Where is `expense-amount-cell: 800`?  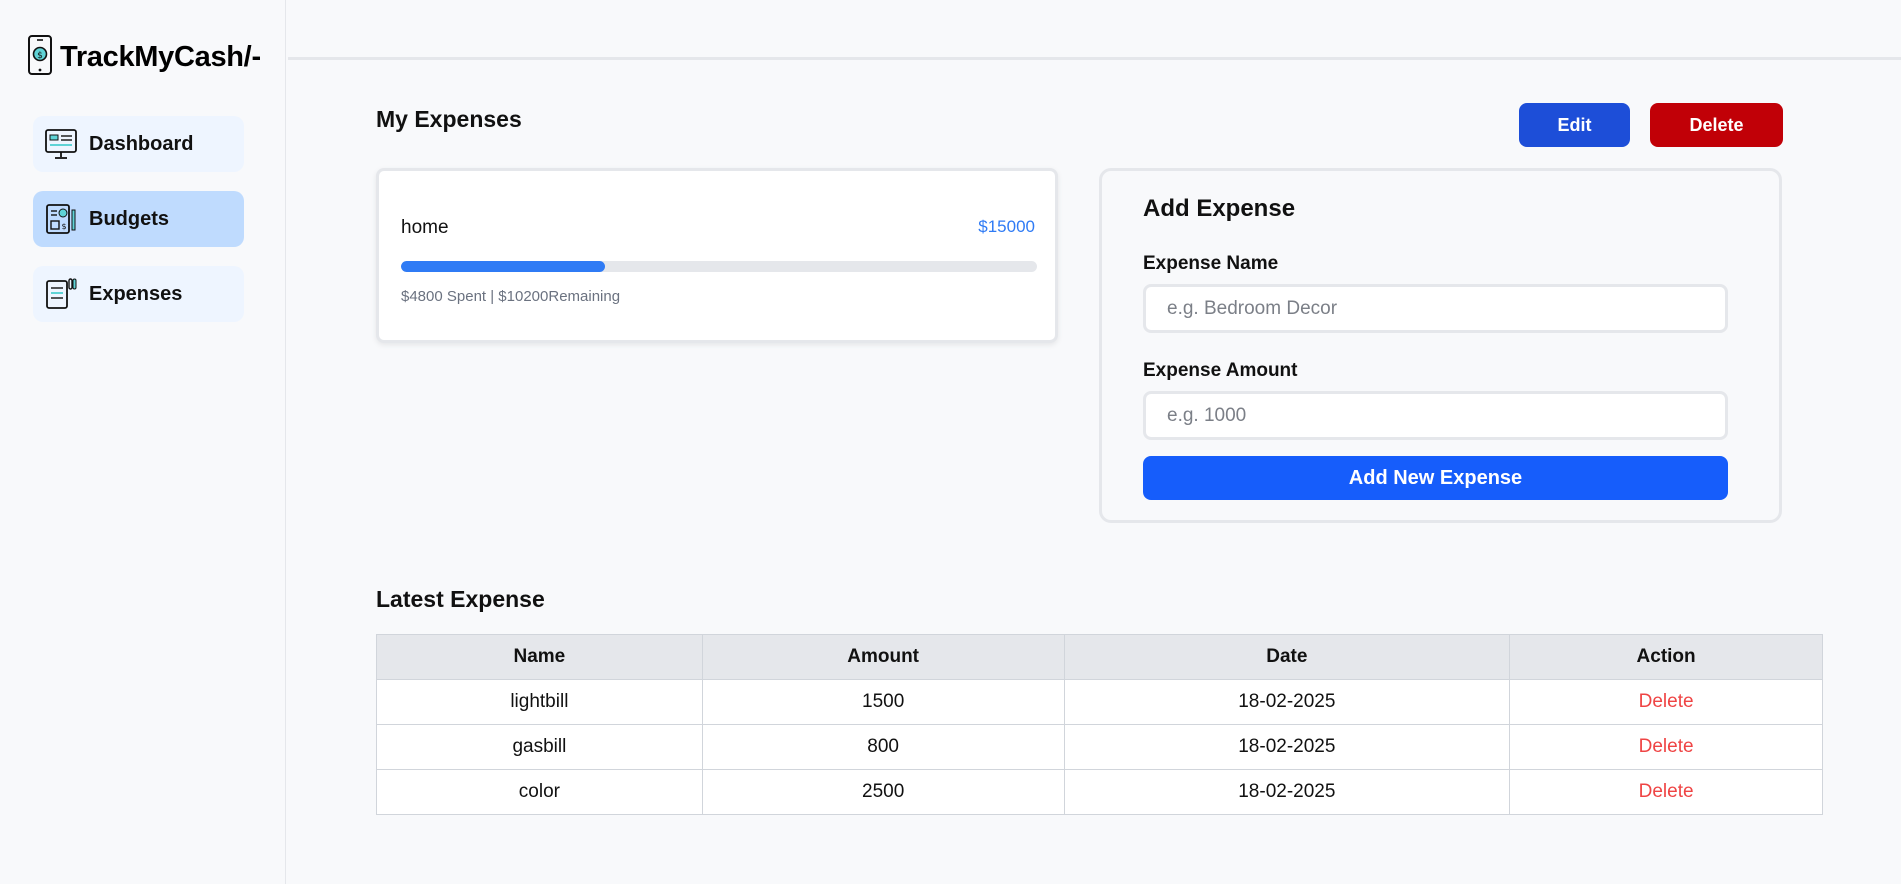
expense-amount-cell: 800 is located at coordinates (883, 747).